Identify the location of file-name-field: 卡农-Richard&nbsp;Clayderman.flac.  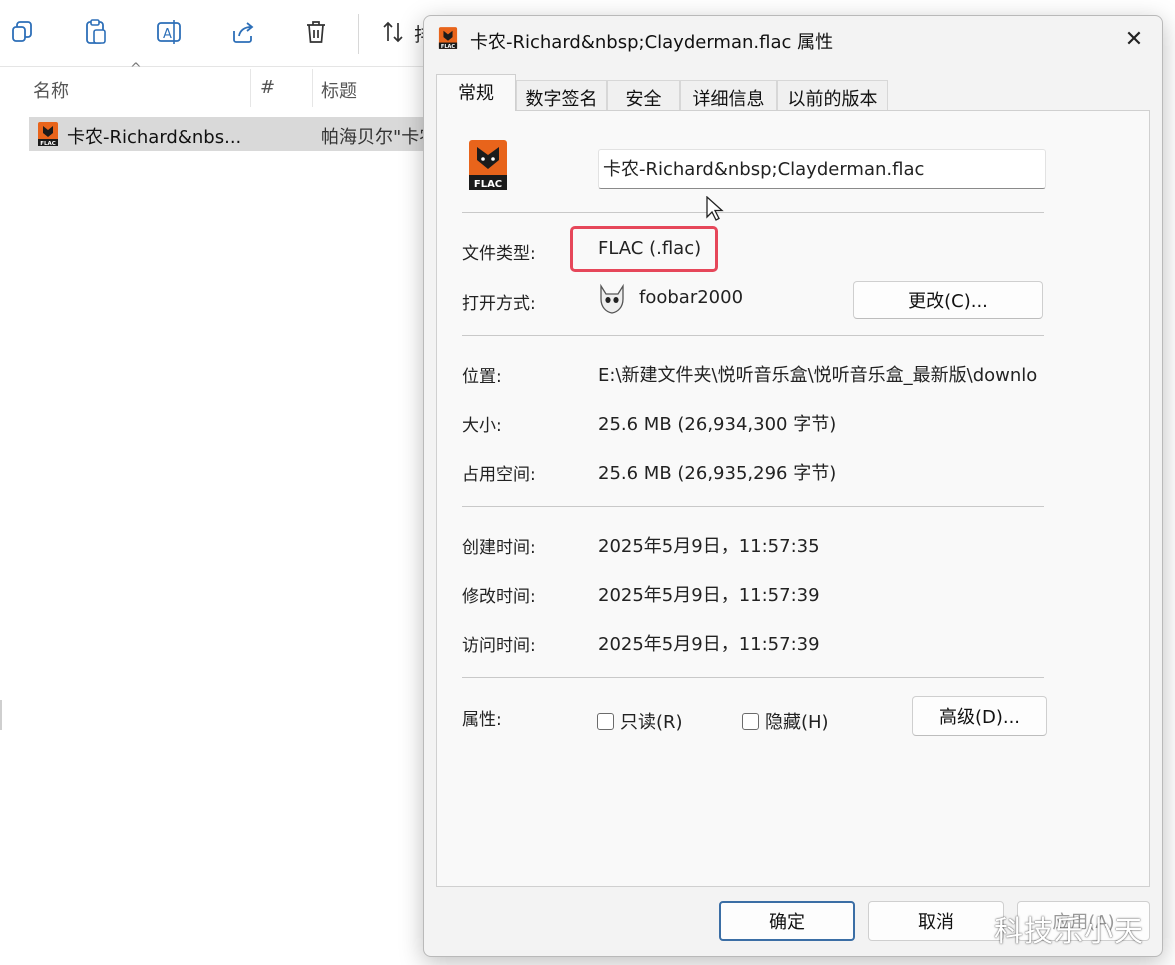
(822, 169).